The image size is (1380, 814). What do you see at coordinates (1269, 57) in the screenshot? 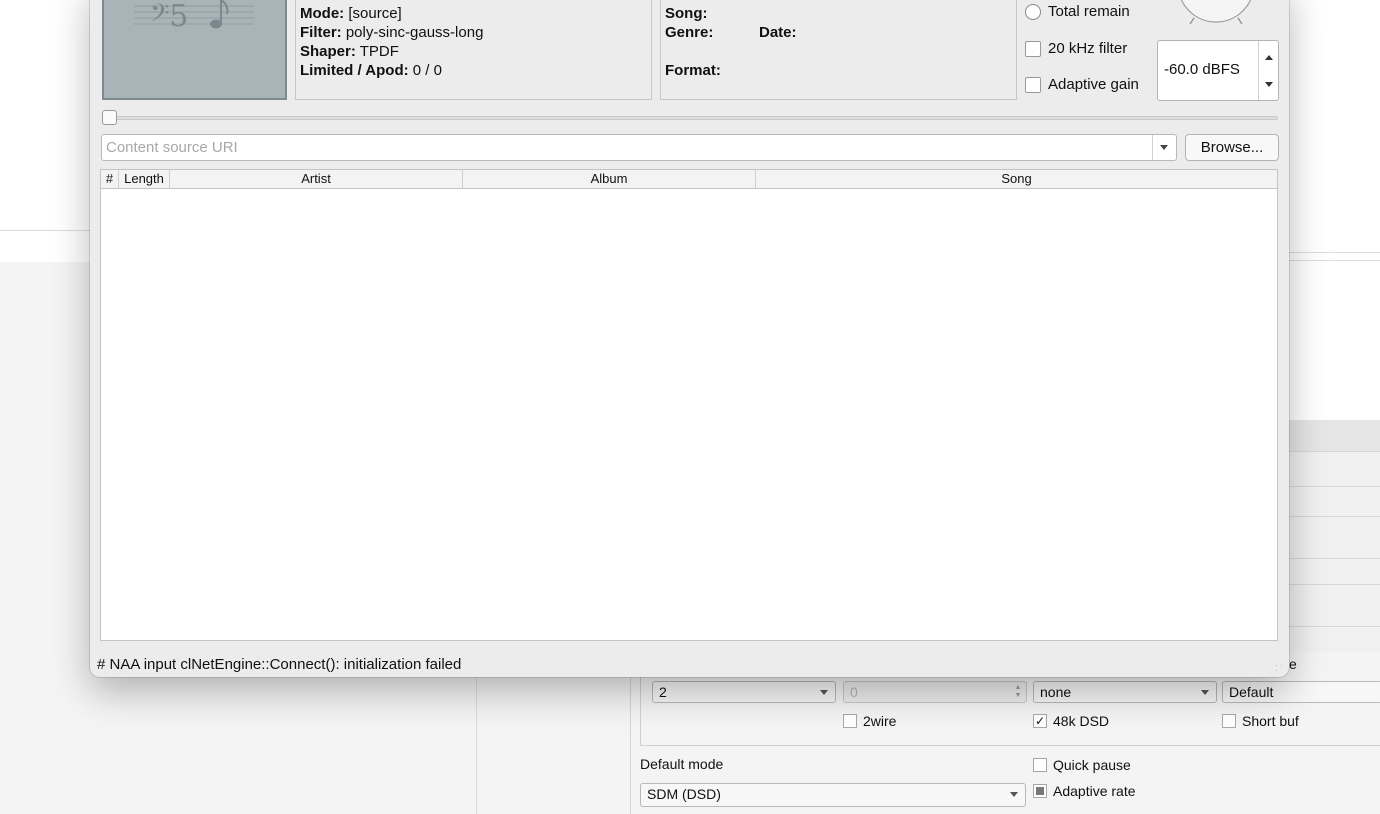
I see `arrow-up-icon` at bounding box center [1269, 57].